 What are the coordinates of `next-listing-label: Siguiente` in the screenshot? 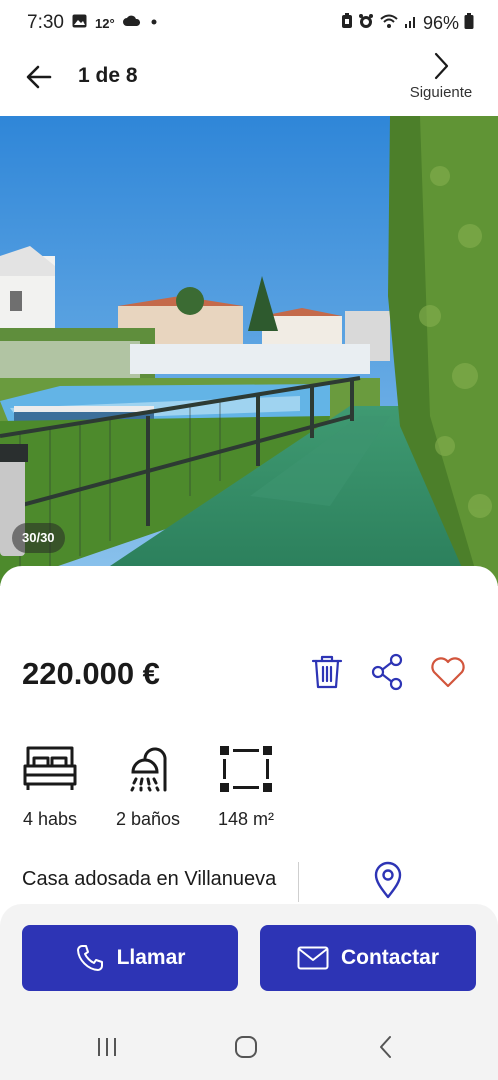 It's located at (441, 92).